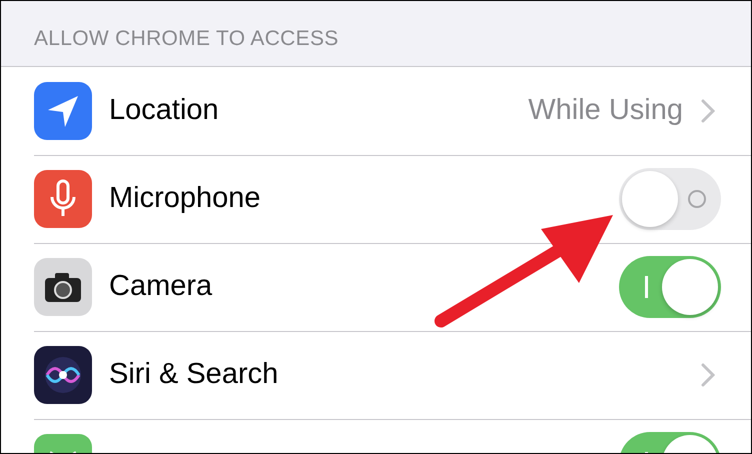 The width and height of the screenshot is (752, 454). I want to click on siri-icon, so click(63, 375).